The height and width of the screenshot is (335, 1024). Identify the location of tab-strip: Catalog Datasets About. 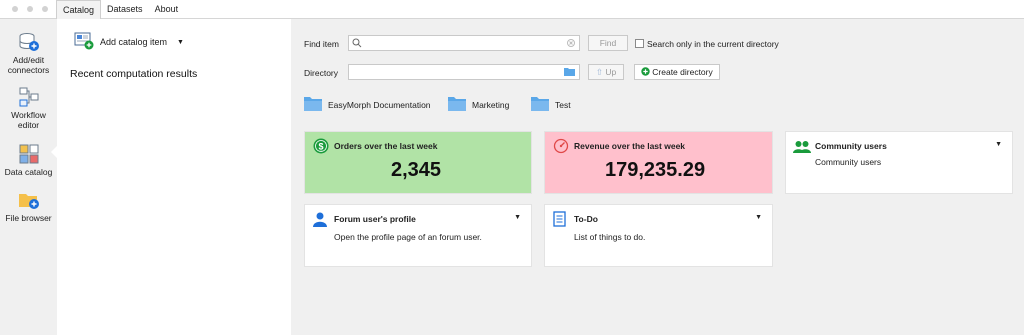
(120, 9).